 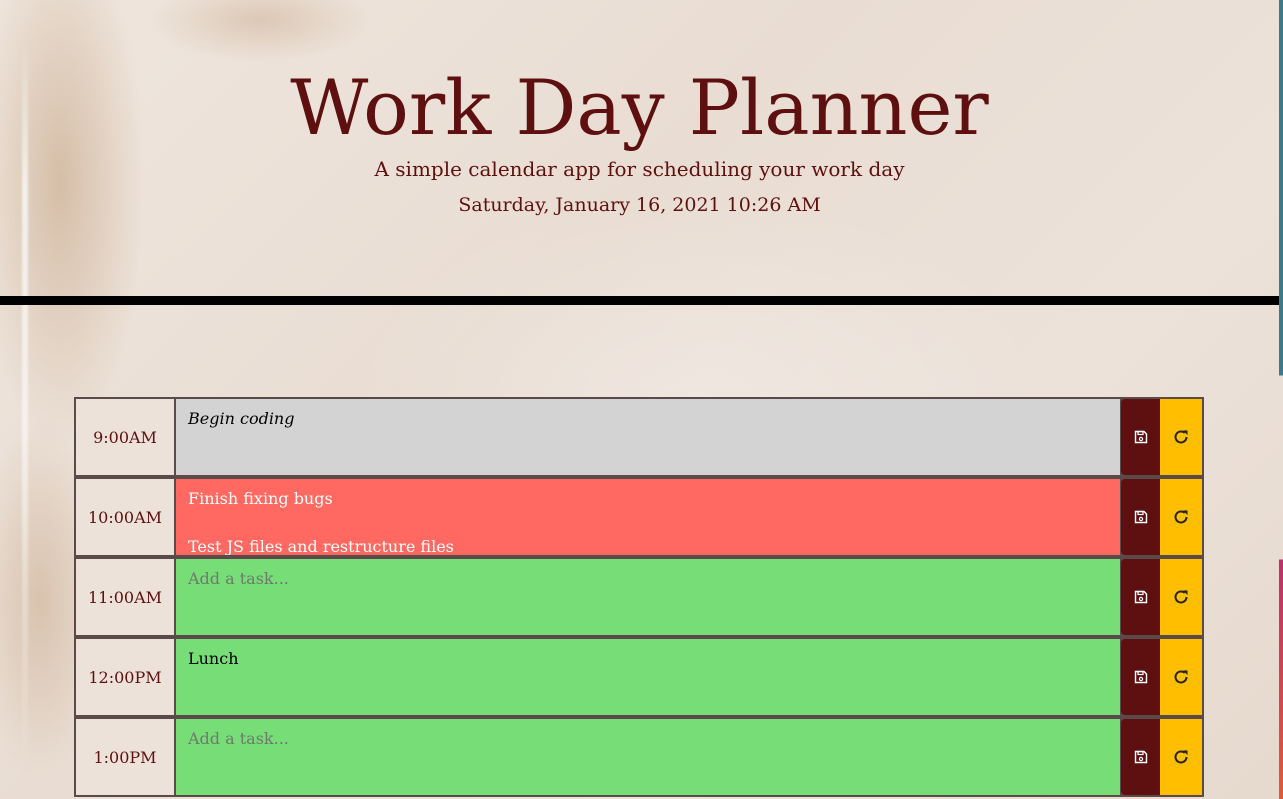 What do you see at coordinates (125, 677) in the screenshot?
I see `hour-label: 12:00PM` at bounding box center [125, 677].